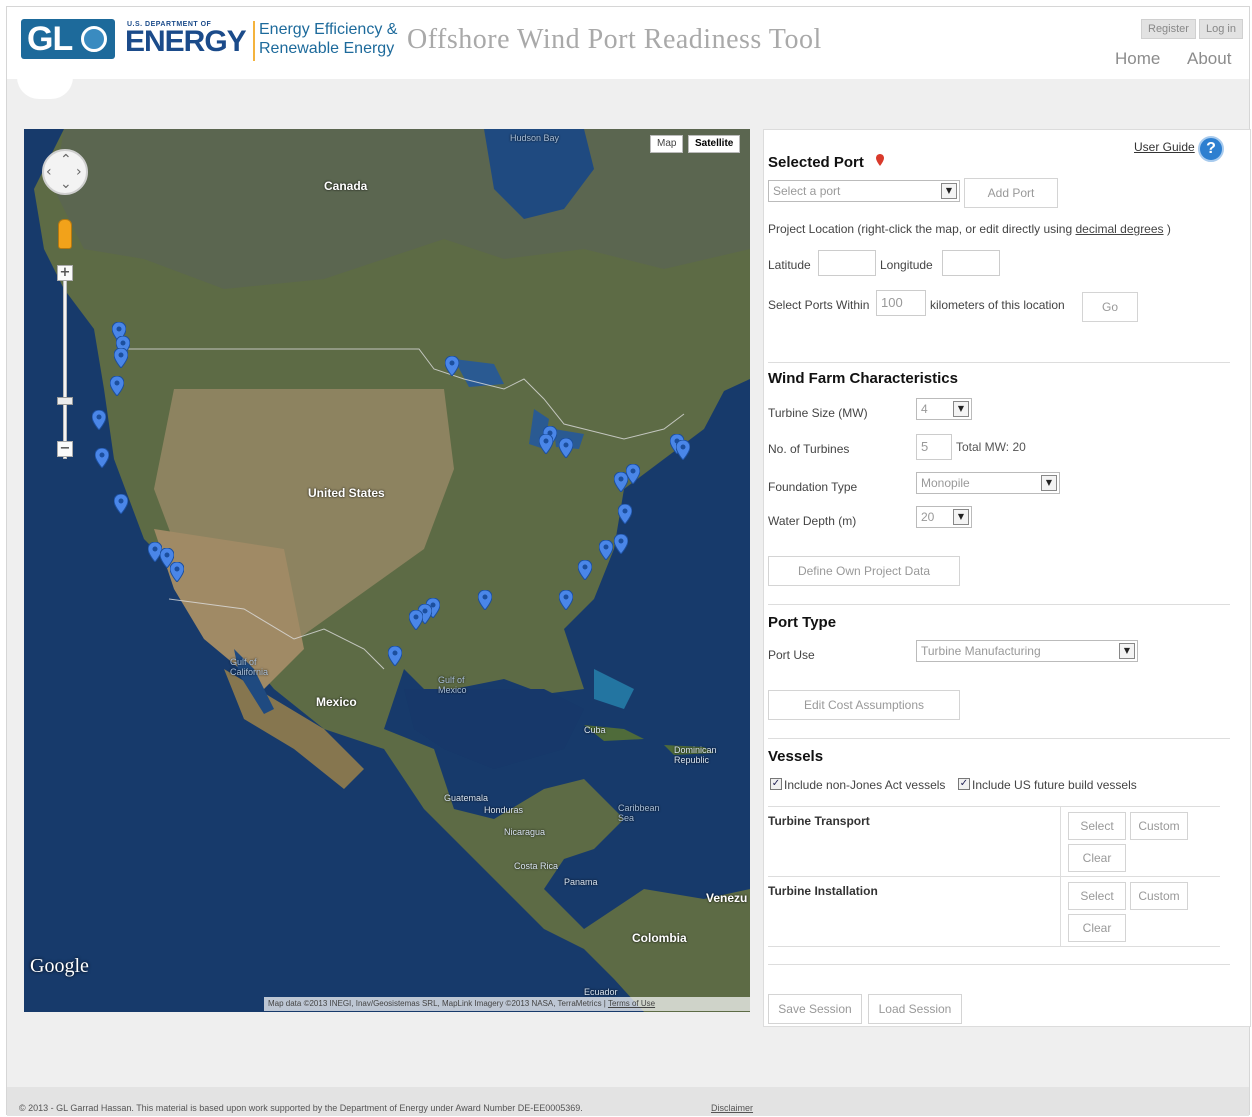 The width and height of the screenshot is (1252, 1117). Describe the element at coordinates (944, 409) in the screenshot. I see `turbine-size-select: 4 ▼` at that location.